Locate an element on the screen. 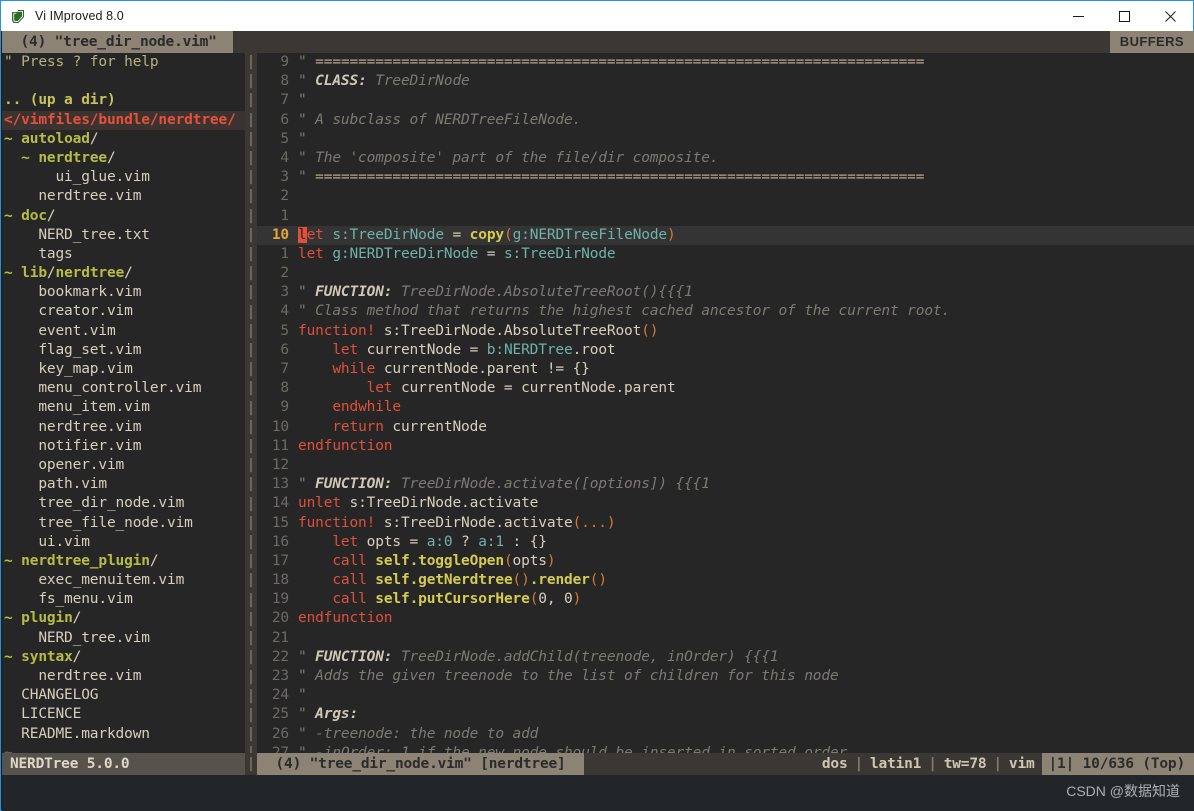  code-line: 20 endfunction is located at coordinates (725, 618).